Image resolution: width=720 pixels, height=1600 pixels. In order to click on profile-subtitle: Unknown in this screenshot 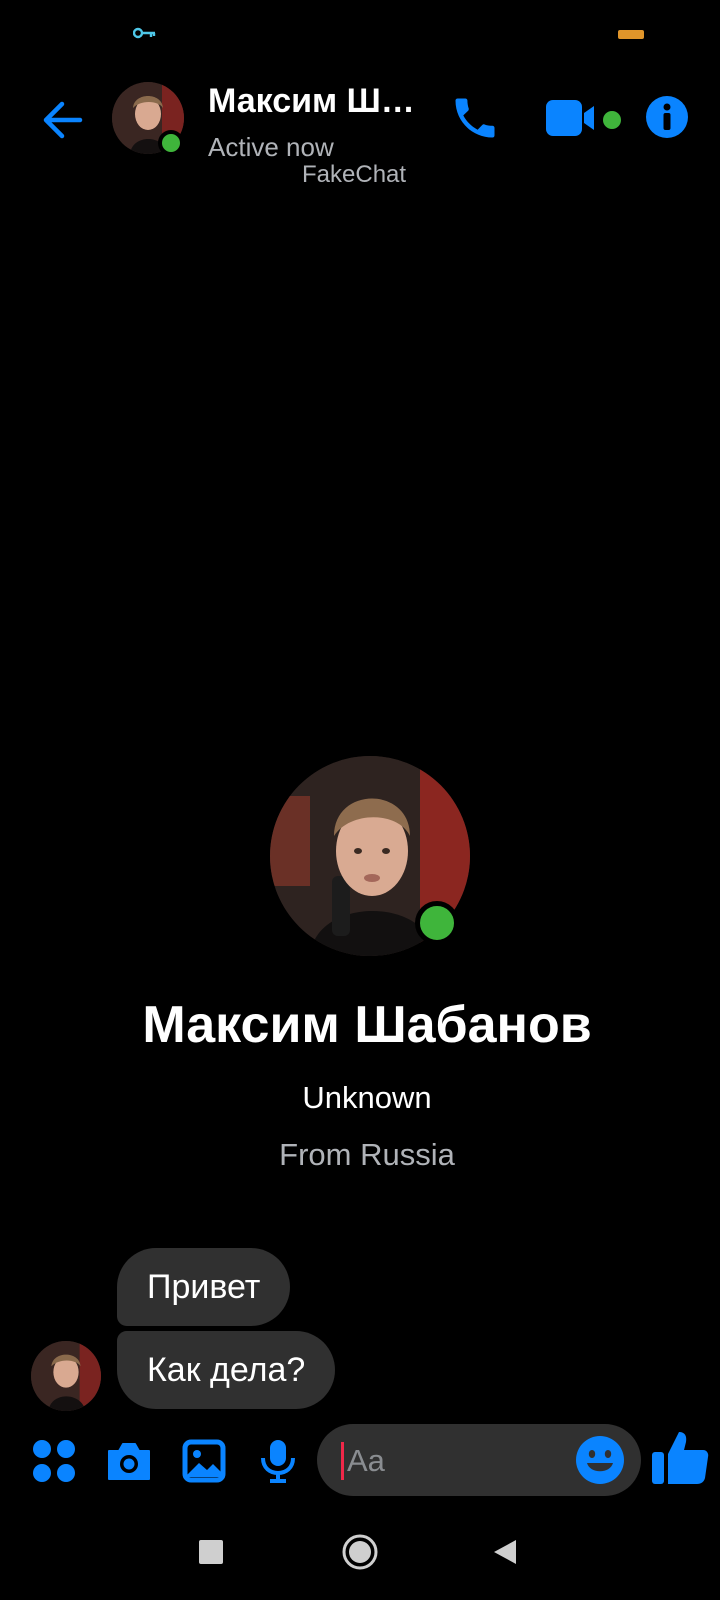, I will do `click(367, 1097)`.